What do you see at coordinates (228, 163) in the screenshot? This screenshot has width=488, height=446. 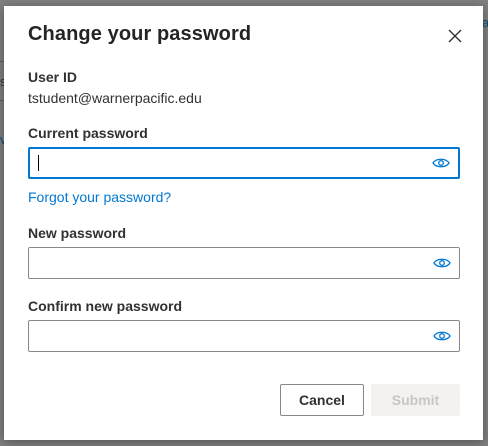 I see `current-password-input` at bounding box center [228, 163].